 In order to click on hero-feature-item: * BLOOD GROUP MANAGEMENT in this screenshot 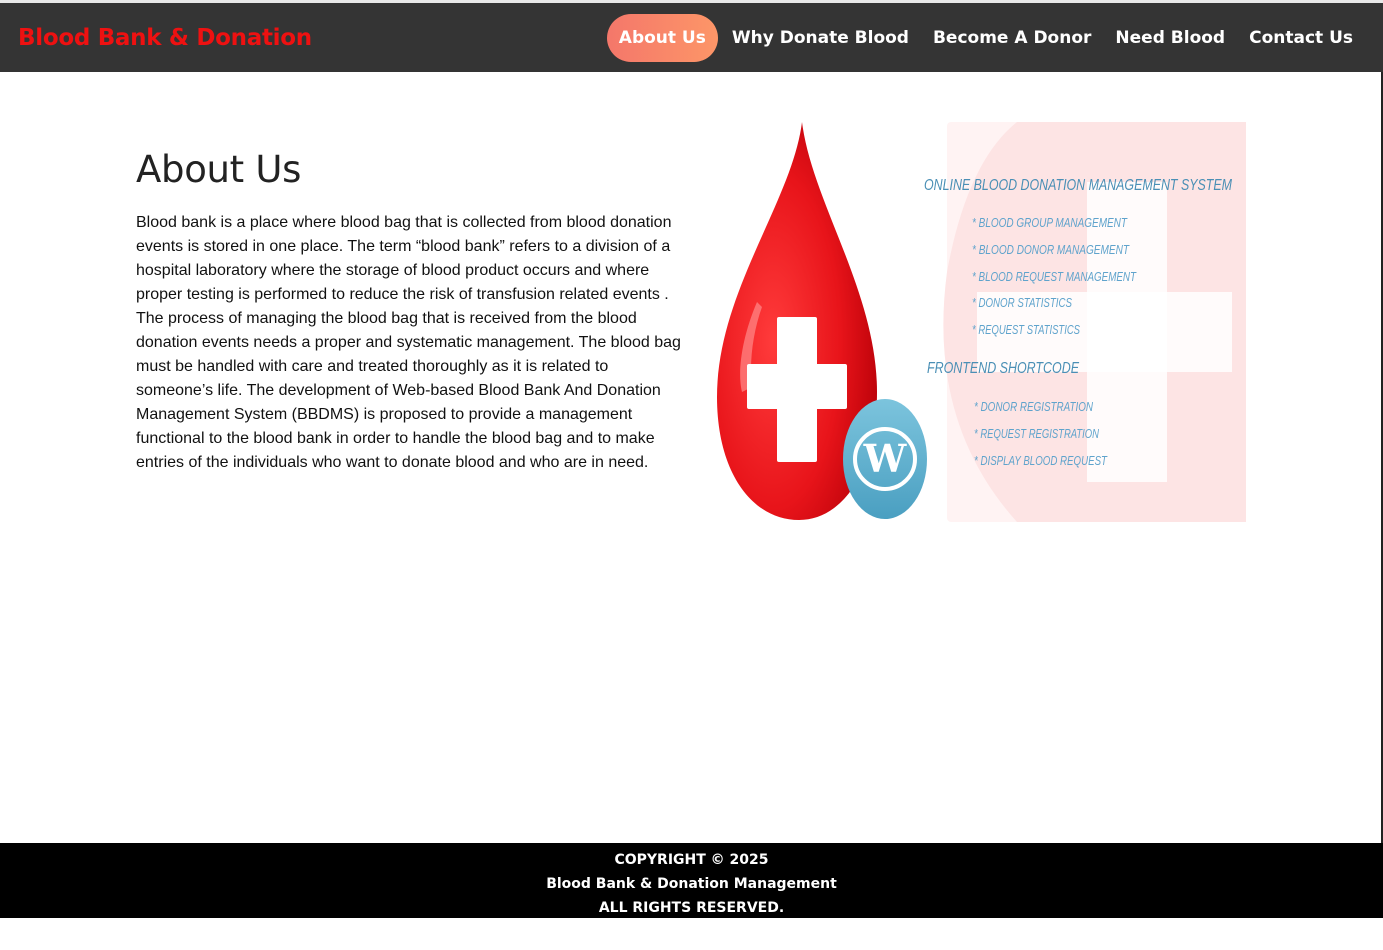, I will do `click(1050, 222)`.